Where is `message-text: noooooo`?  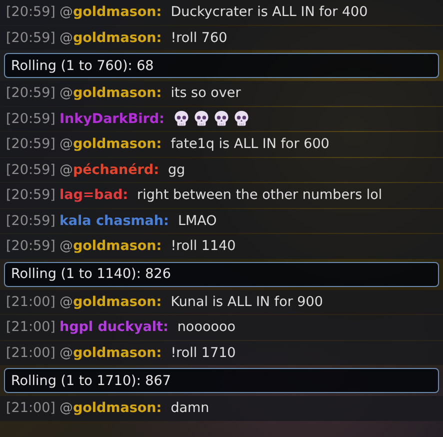
message-text: noooooo is located at coordinates (206, 327).